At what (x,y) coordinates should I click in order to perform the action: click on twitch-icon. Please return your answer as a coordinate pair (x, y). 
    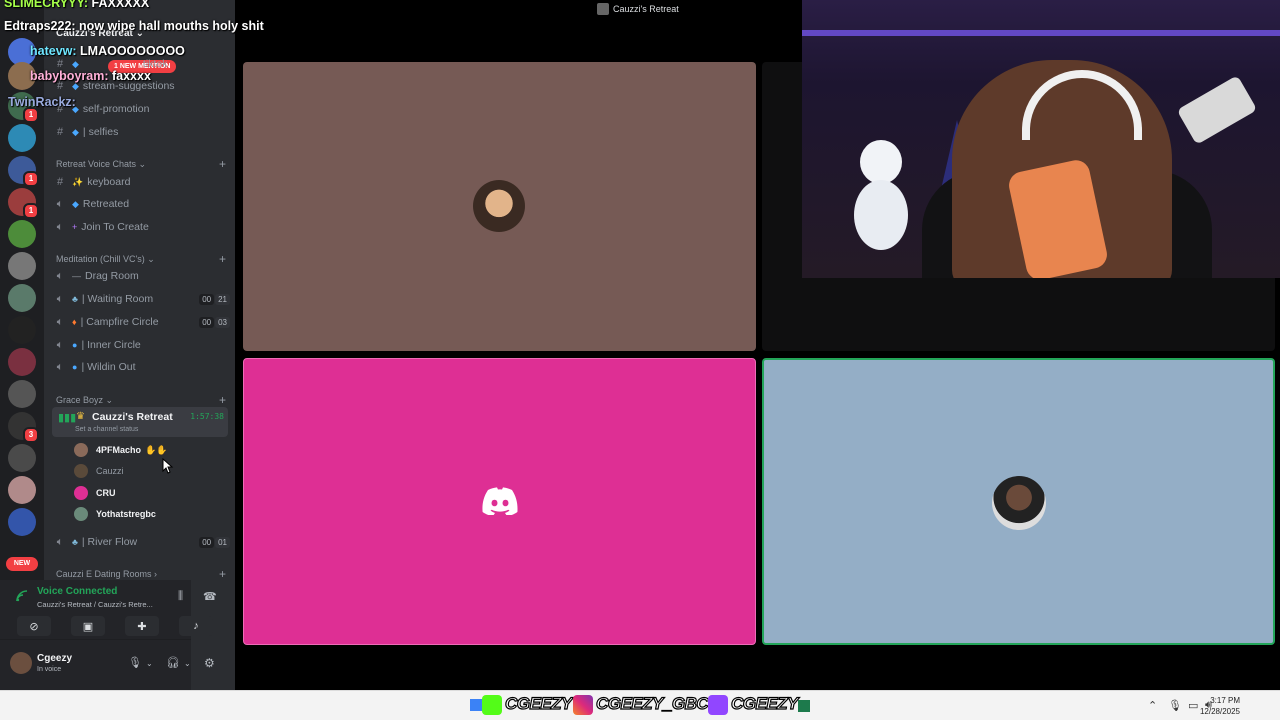
    Looking at the image, I should click on (718, 705).